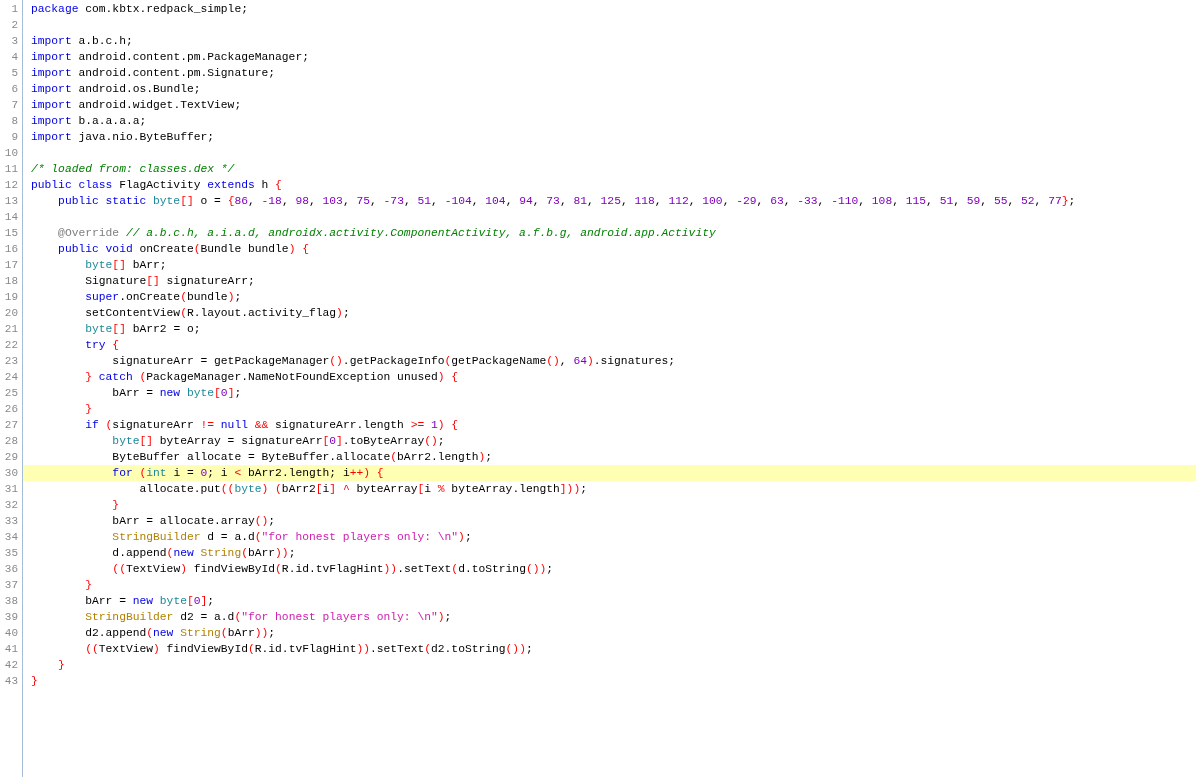 The image size is (1196, 777). What do you see at coordinates (11, 233) in the screenshot?
I see `line-number: 15` at bounding box center [11, 233].